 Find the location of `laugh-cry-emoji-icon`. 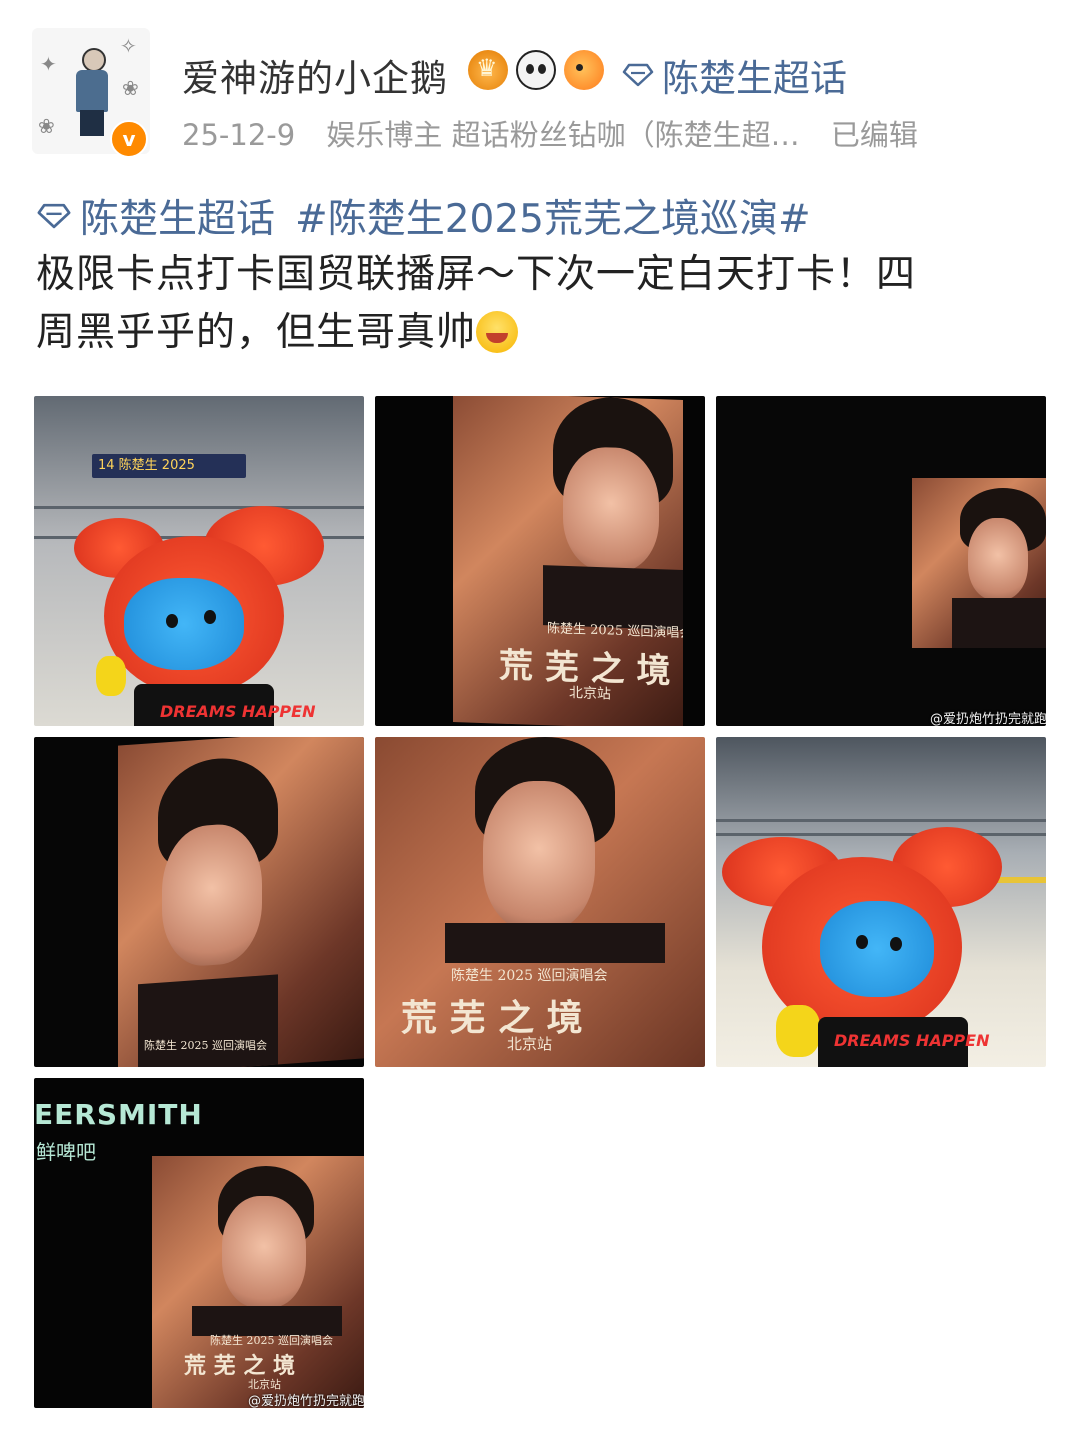

laugh-cry-emoji-icon is located at coordinates (497, 332).